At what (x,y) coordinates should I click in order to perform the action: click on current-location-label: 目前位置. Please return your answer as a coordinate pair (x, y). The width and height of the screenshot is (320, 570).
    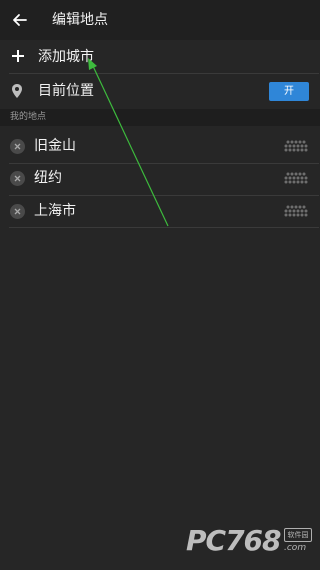
    Looking at the image, I should click on (66, 91).